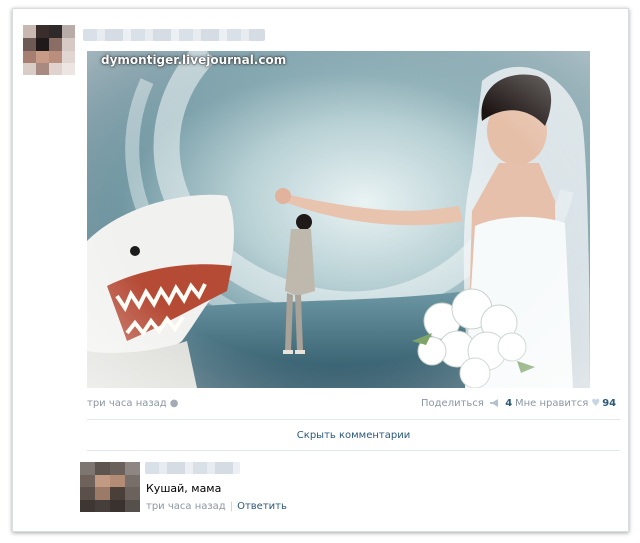 This screenshot has width=640, height=543. What do you see at coordinates (49, 50) in the screenshot?
I see `author-avatar` at bounding box center [49, 50].